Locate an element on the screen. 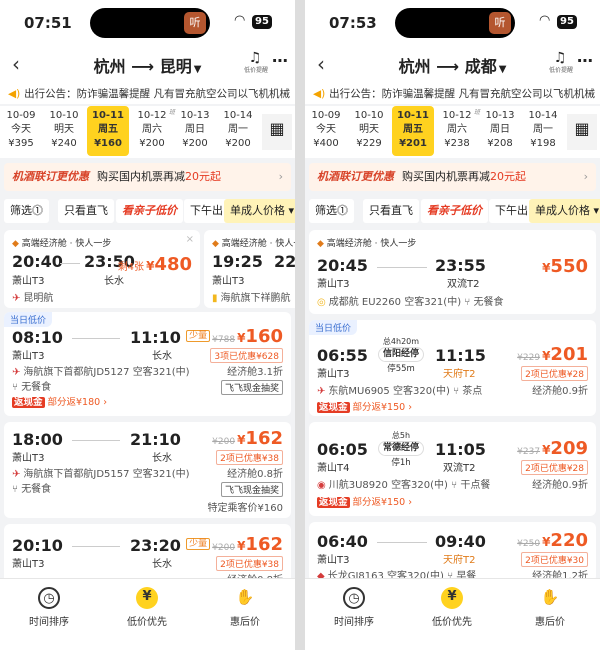  recommend-card: ◆ 高端经济舱 · 快人一步 19:25 萧山T3 22: ▮海航旗下祥鹏航 is located at coordinates (249, 269).